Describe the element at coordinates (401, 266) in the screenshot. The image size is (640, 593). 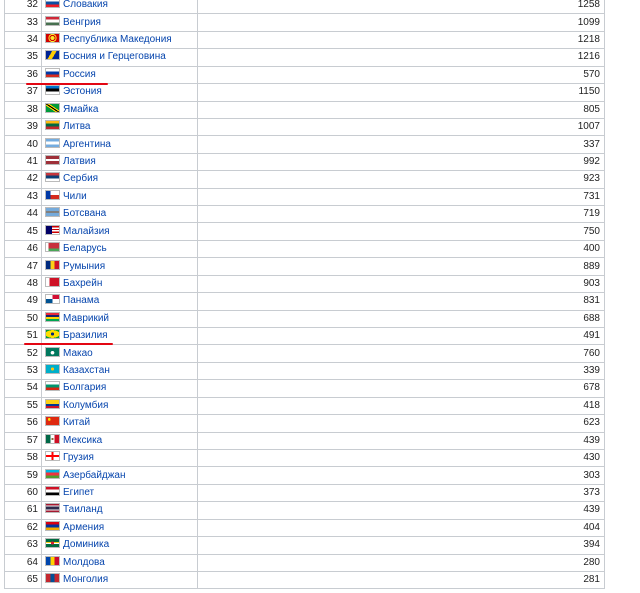
I see `value-cell: 889` at that location.